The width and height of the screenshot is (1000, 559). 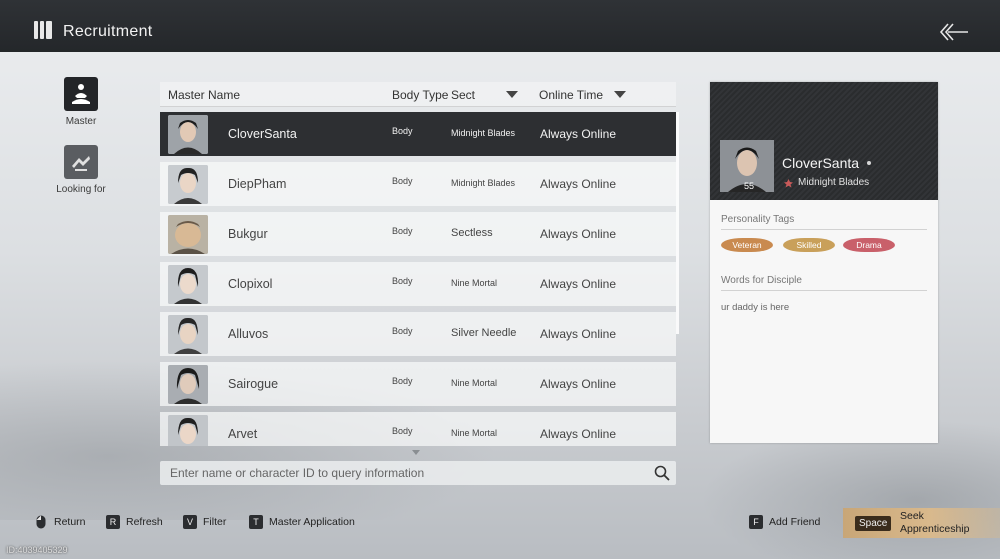 I want to click on filter-button: V Filter, so click(x=204, y=522).